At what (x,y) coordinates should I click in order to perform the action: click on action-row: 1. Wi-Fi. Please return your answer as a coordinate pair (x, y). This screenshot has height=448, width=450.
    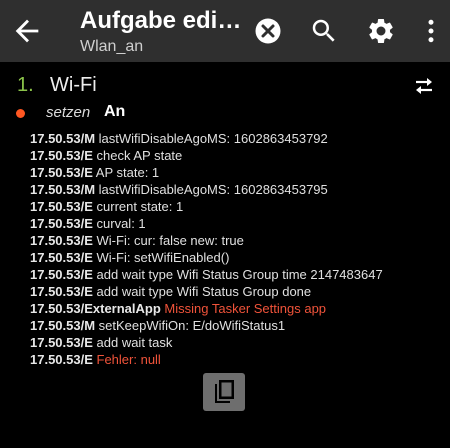
    Looking at the image, I should click on (221, 86).